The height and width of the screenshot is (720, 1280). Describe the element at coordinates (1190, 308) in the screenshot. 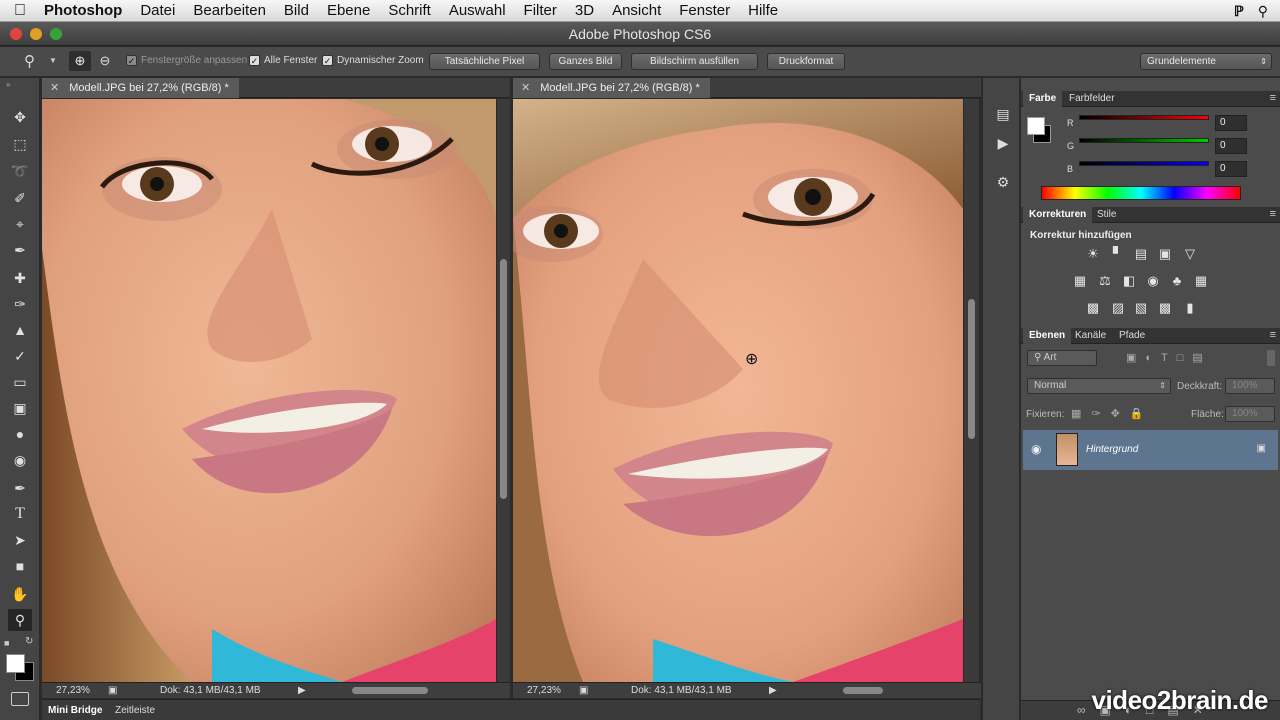

I see `gradient-map-icon: ▮` at that location.